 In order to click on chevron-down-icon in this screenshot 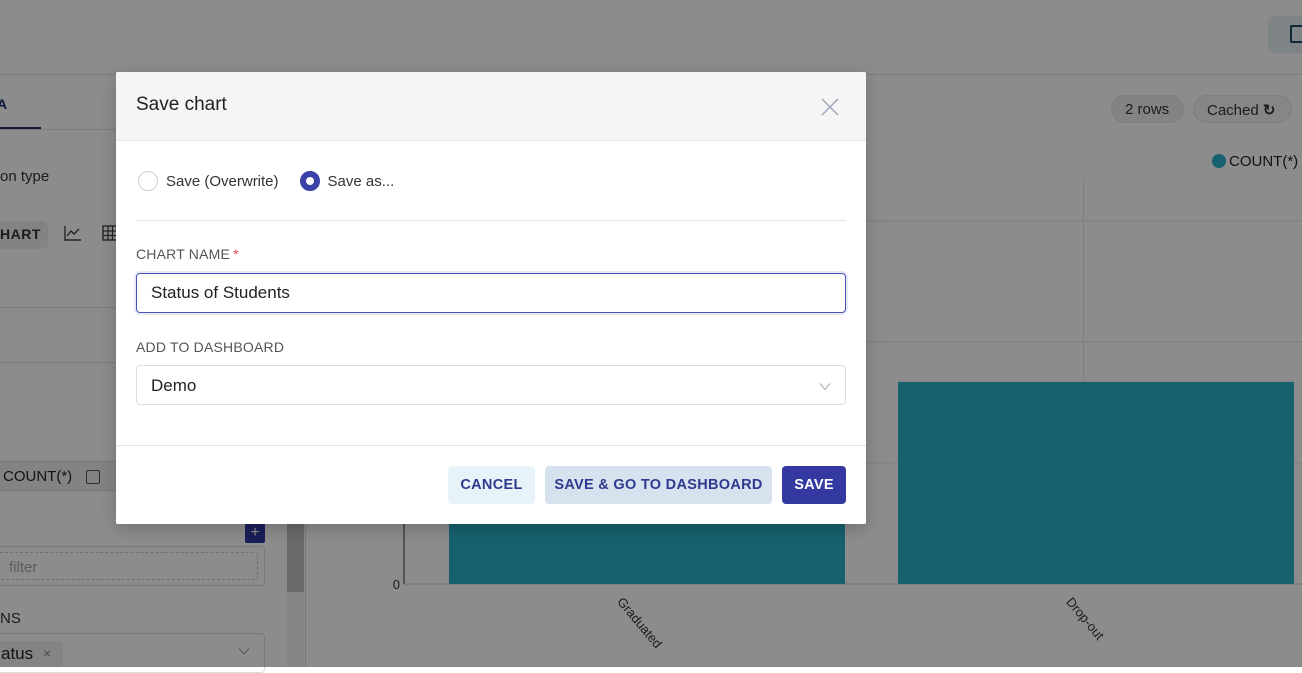, I will do `click(825, 386)`.